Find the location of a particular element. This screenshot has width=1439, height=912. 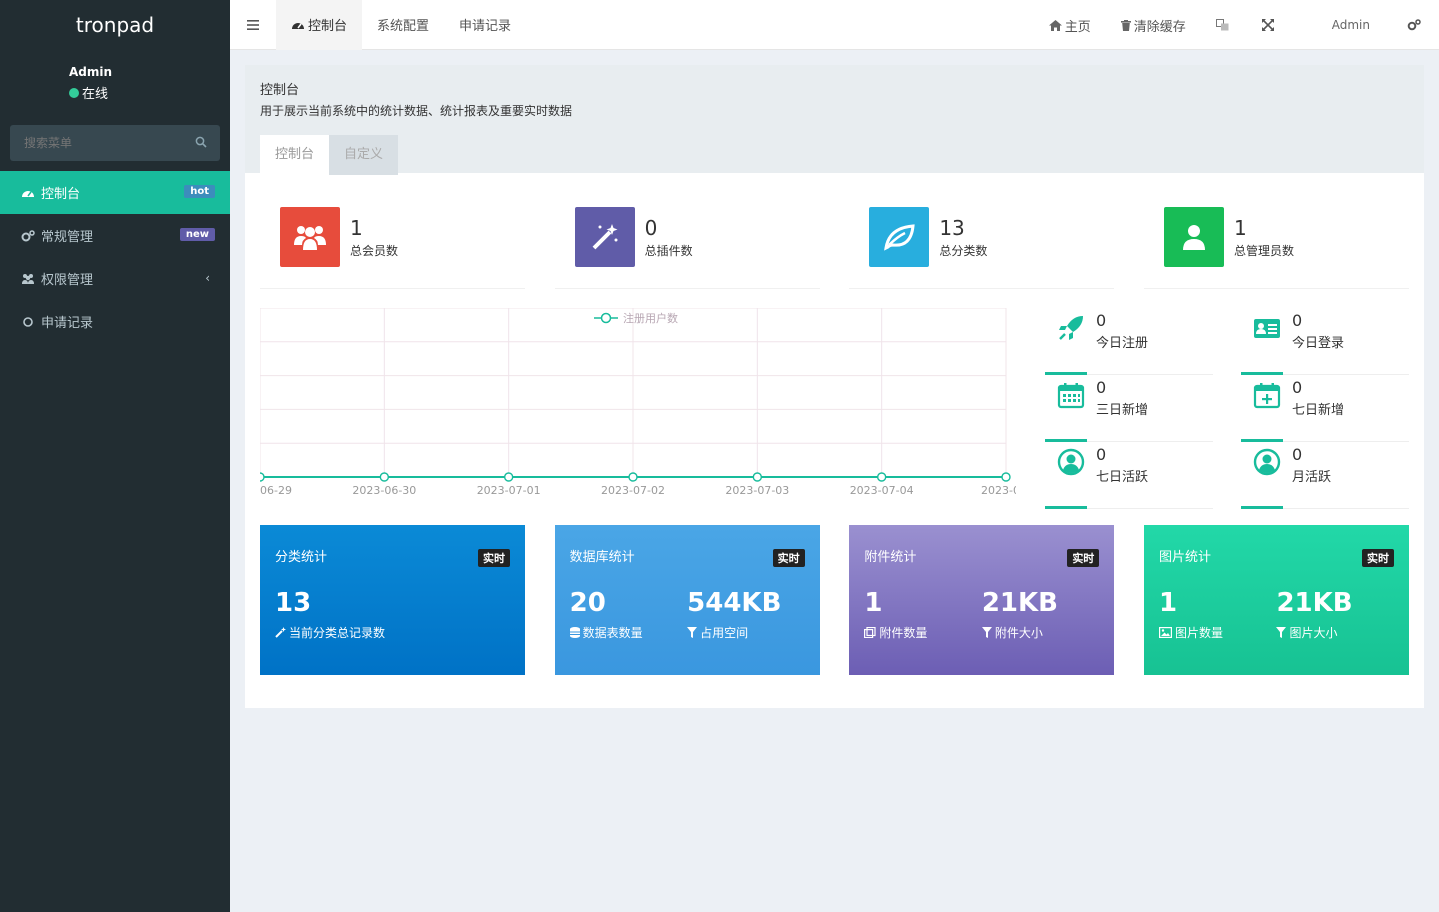

tab-system-config: 系统配置 is located at coordinates (403, 25).